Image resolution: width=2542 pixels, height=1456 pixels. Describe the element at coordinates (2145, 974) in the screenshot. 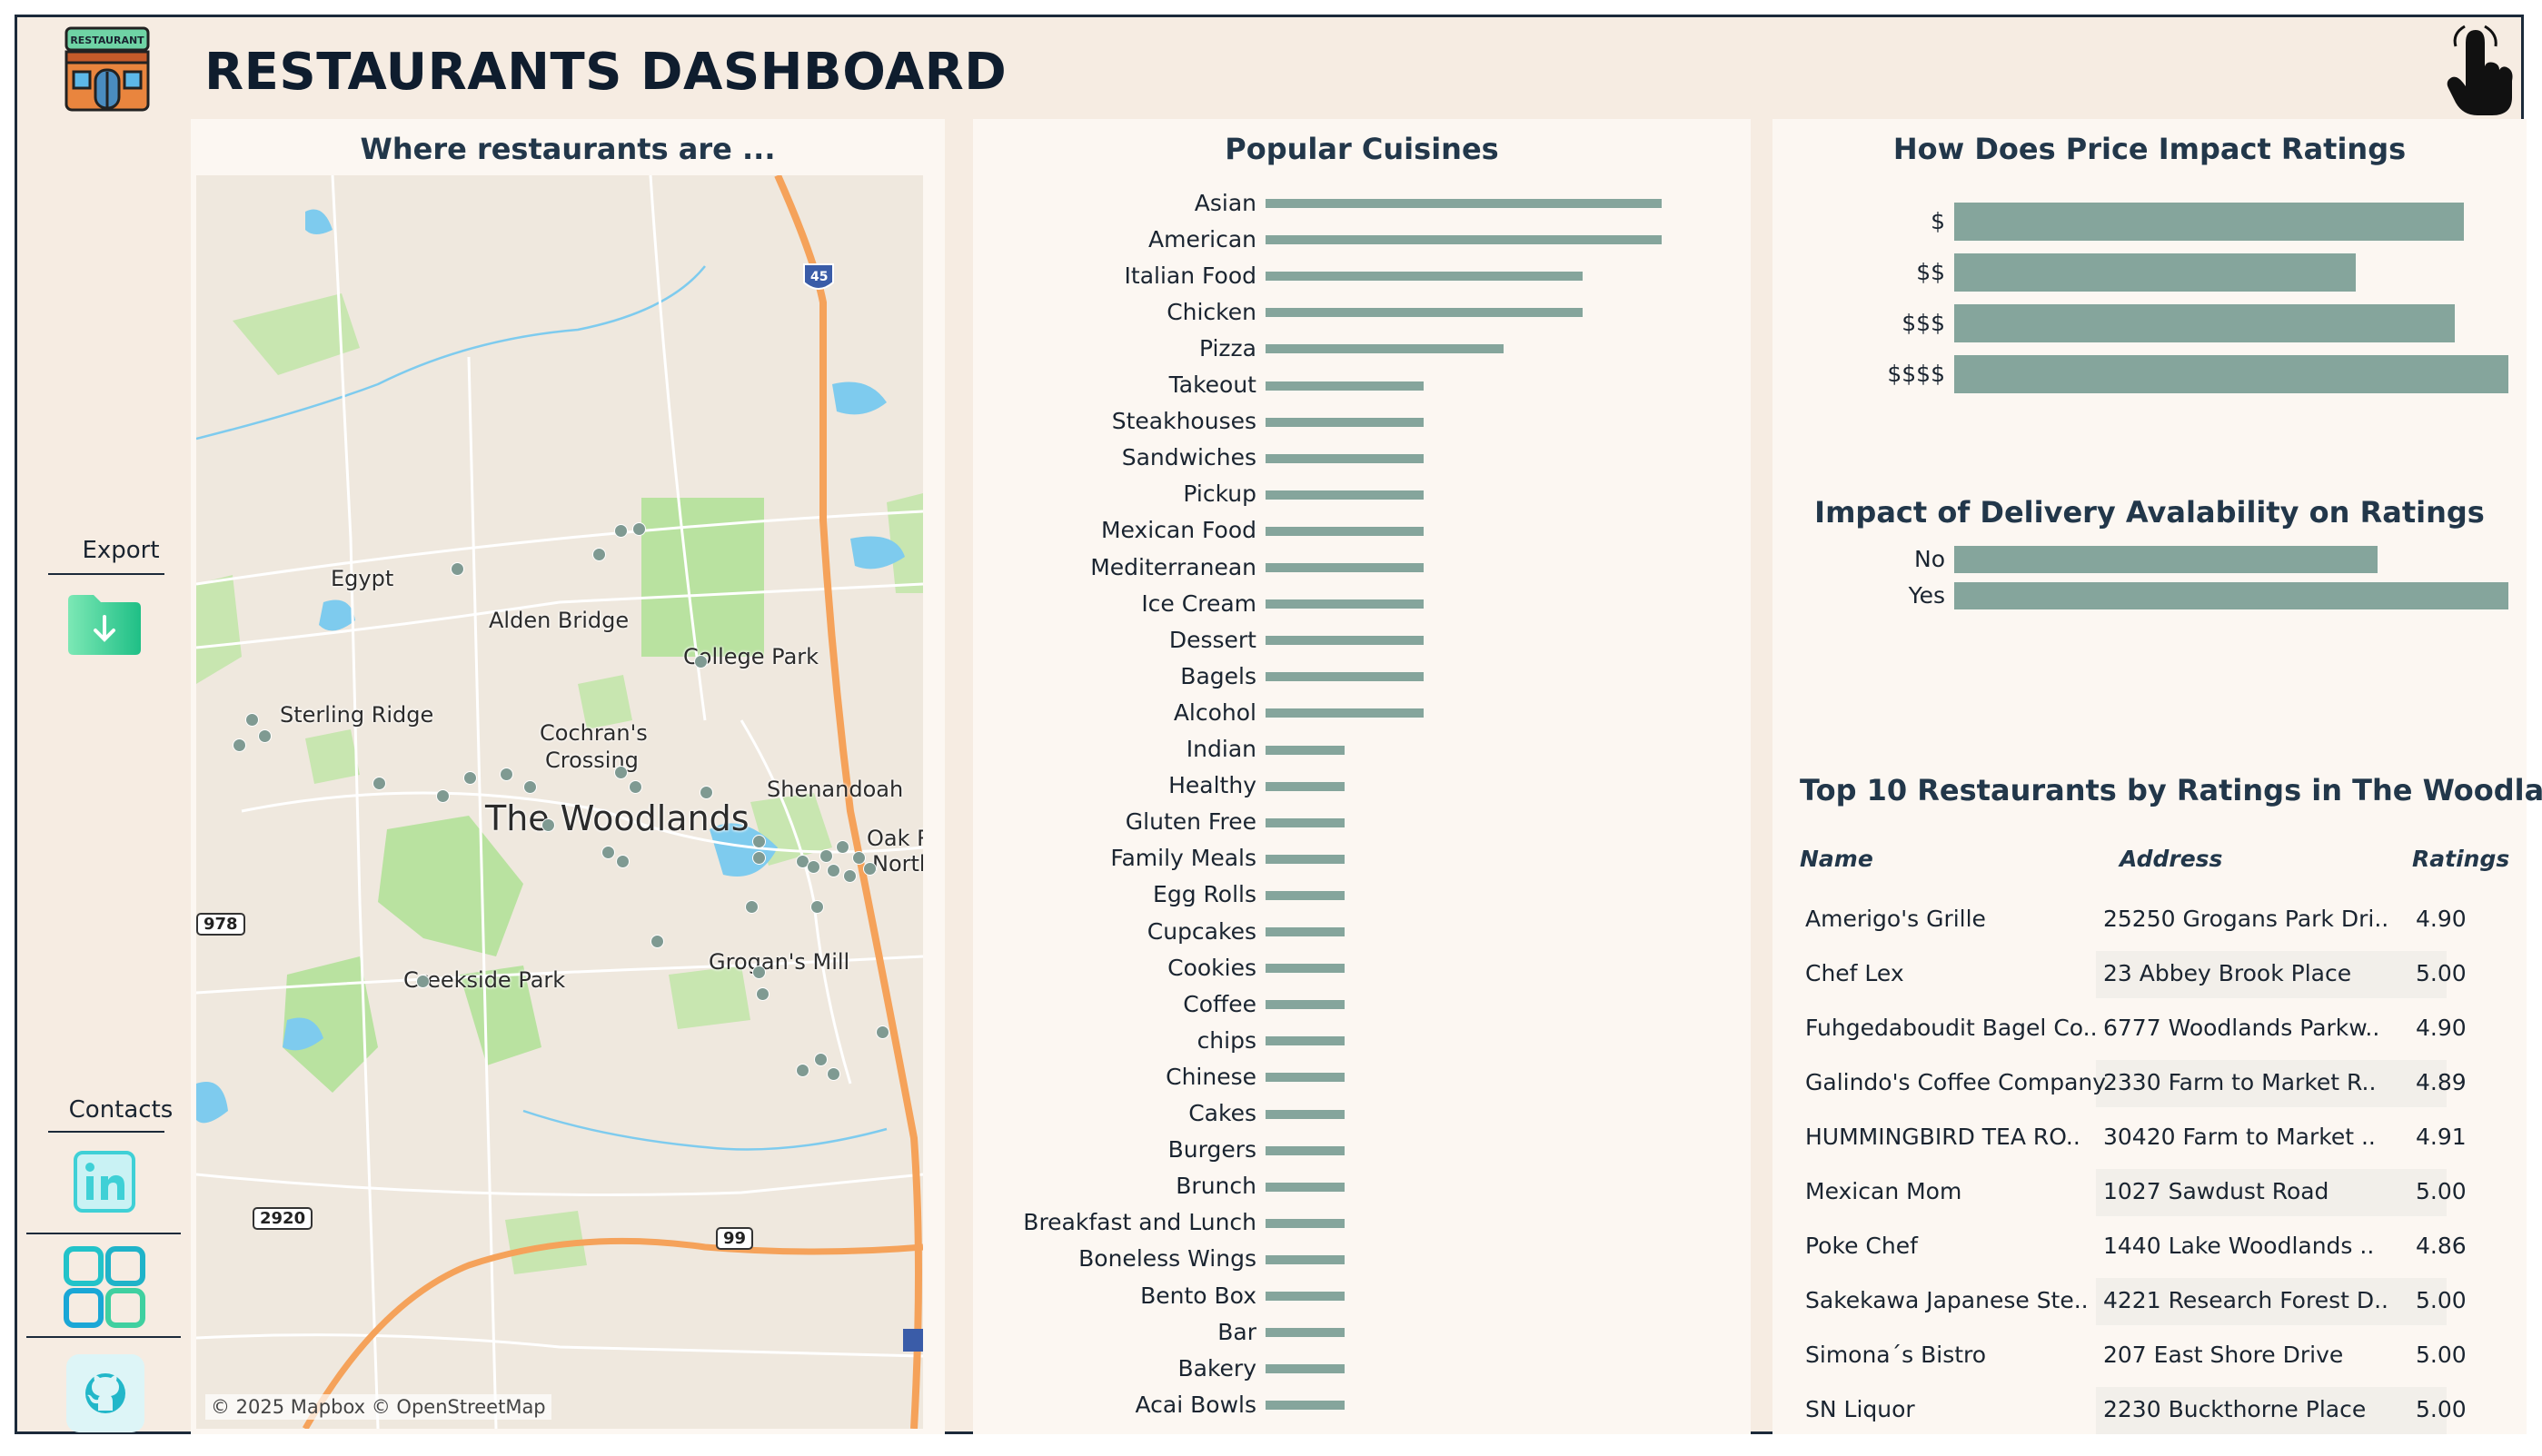

I see `table-row: Chef Lex 23 Abbey Brook Place 5.00` at that location.